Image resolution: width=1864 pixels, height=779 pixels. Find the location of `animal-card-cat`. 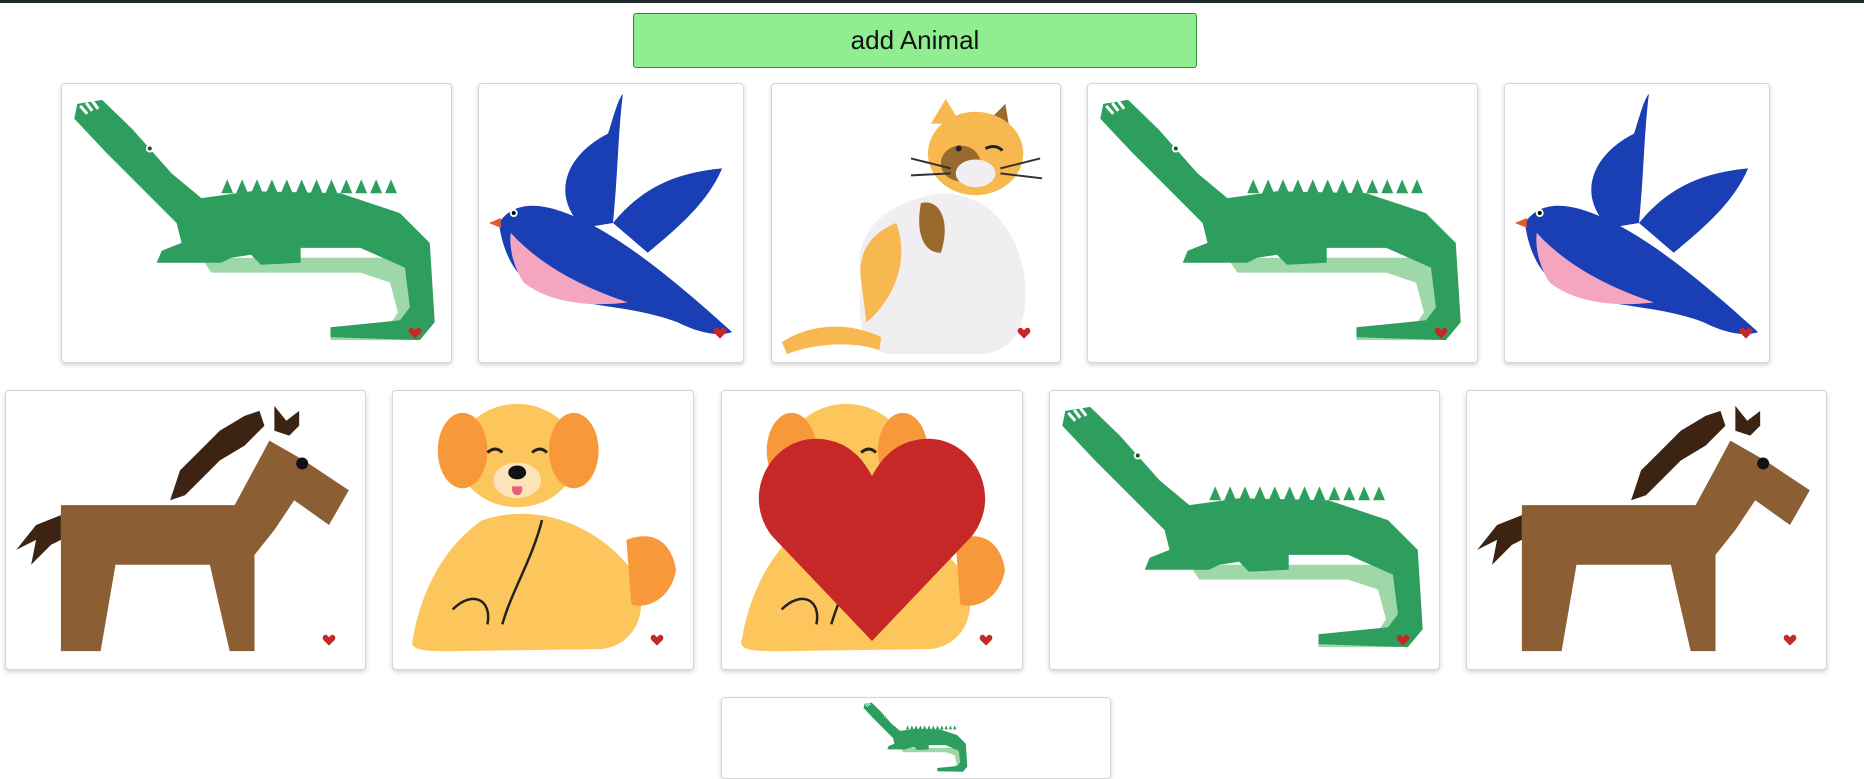

animal-card-cat is located at coordinates (916, 223).